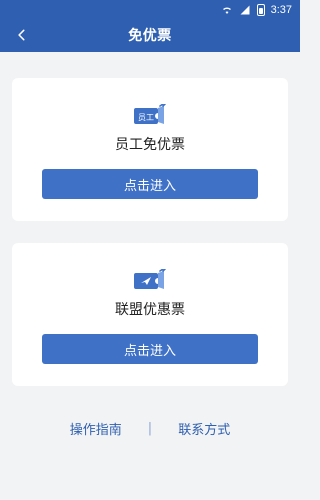  I want to click on wifi-icon, so click(226, 10).